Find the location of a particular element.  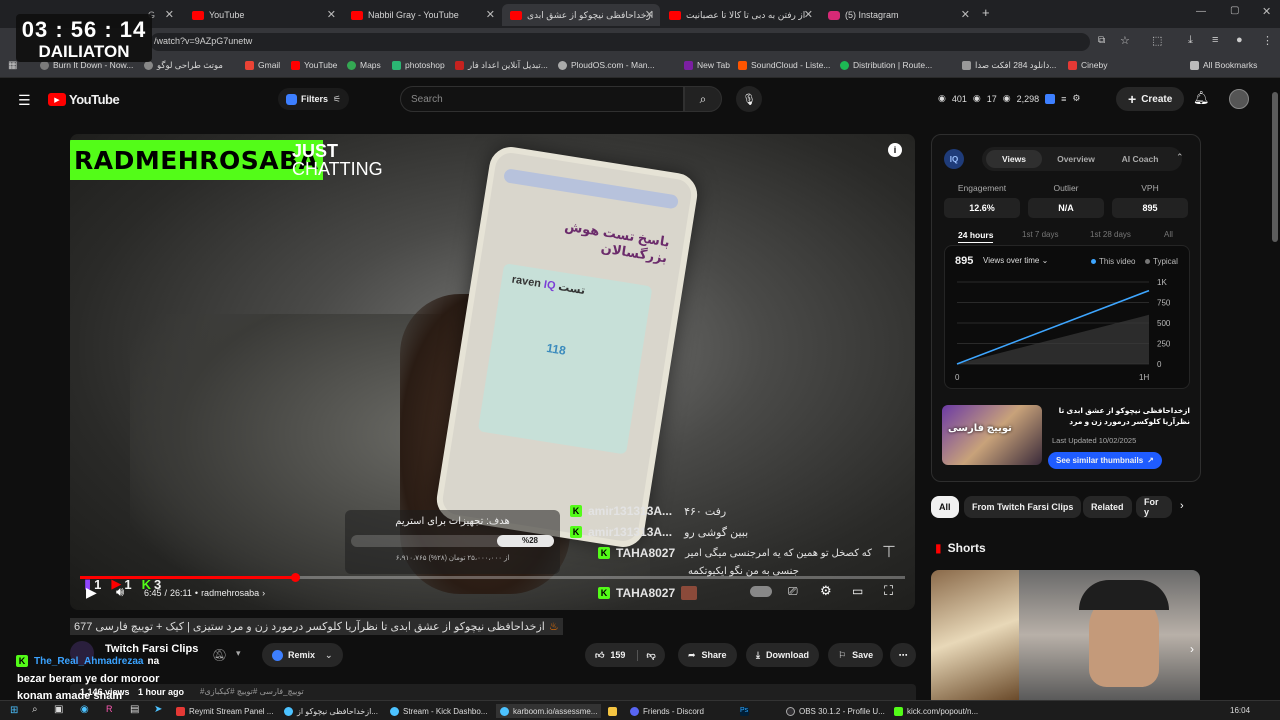

tab-instagram: (5) Instagram ✕ is located at coordinates (898, 15).